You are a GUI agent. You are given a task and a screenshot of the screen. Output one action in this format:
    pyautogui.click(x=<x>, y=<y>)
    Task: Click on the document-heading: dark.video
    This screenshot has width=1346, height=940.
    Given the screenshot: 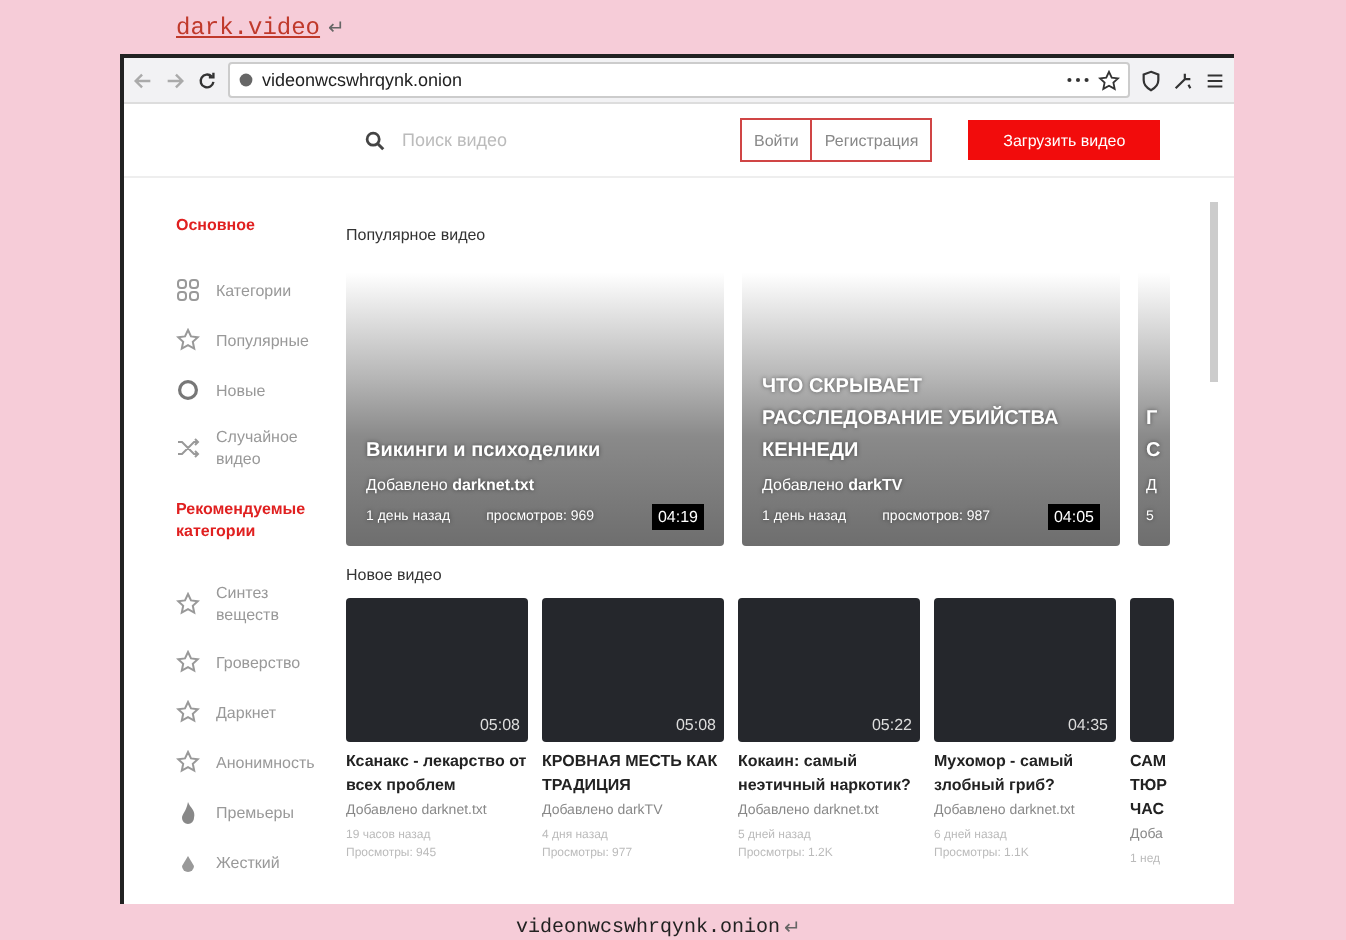 What is the action you would take?
    pyautogui.click(x=248, y=27)
    